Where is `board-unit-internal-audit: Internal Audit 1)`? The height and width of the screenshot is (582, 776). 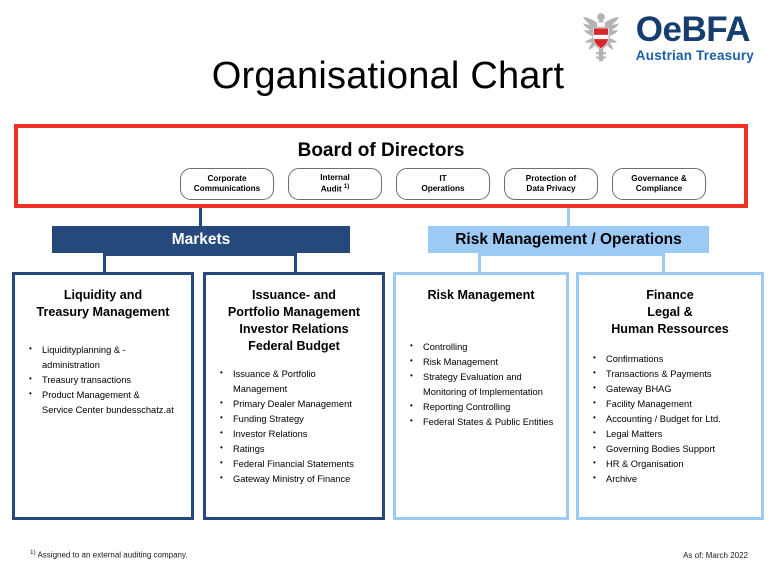 board-unit-internal-audit: Internal Audit 1) is located at coordinates (335, 184).